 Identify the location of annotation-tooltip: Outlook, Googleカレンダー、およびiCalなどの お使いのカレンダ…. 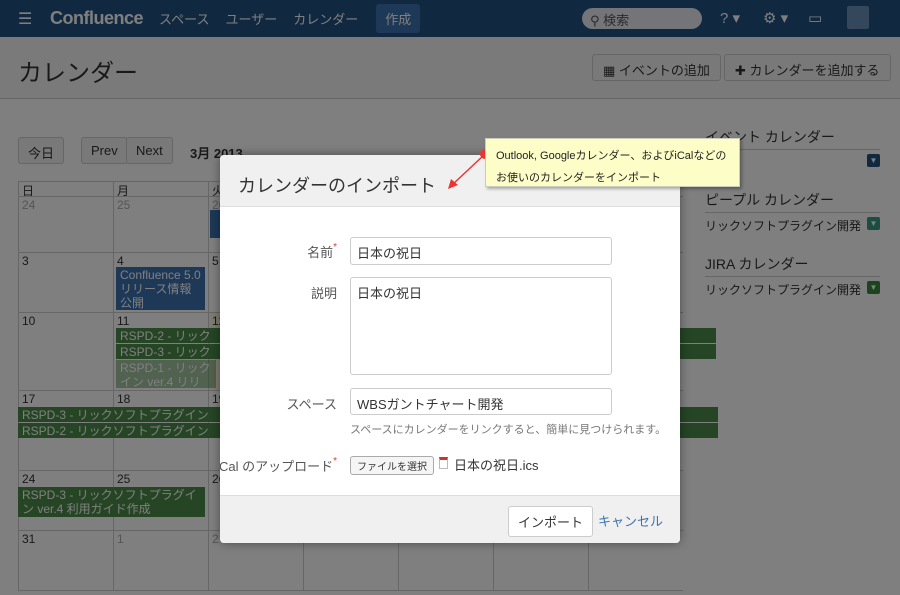
(612, 162).